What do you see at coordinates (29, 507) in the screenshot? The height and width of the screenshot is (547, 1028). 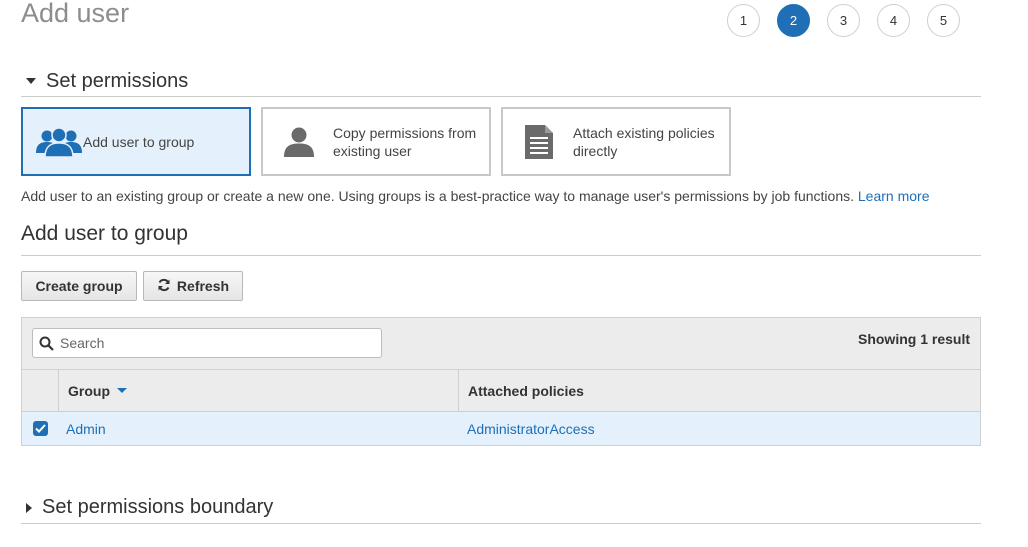 I see `caret-right-icon` at bounding box center [29, 507].